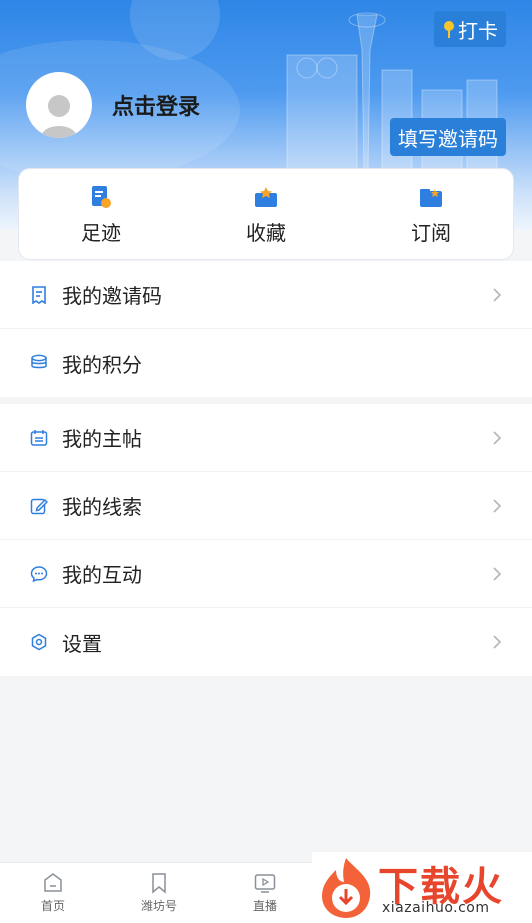  Describe the element at coordinates (448, 137) in the screenshot. I see `fill-invite-code-button: 填写邀请码` at that location.